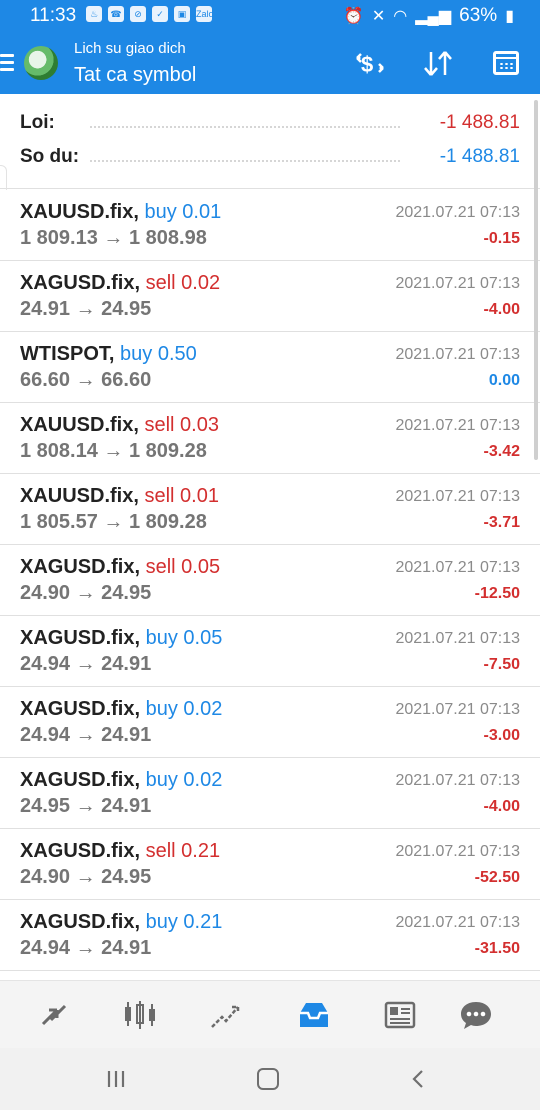 The width and height of the screenshot is (540, 1110). I want to click on deal-profit: -7.50, so click(501, 664).